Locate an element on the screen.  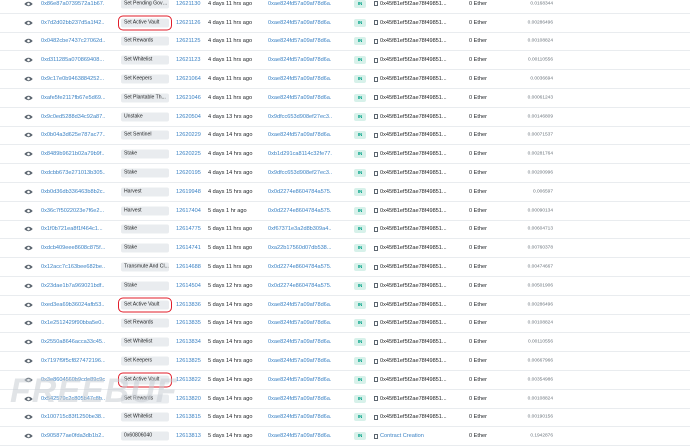
block-link: 12614504 is located at coordinates (192, 286).